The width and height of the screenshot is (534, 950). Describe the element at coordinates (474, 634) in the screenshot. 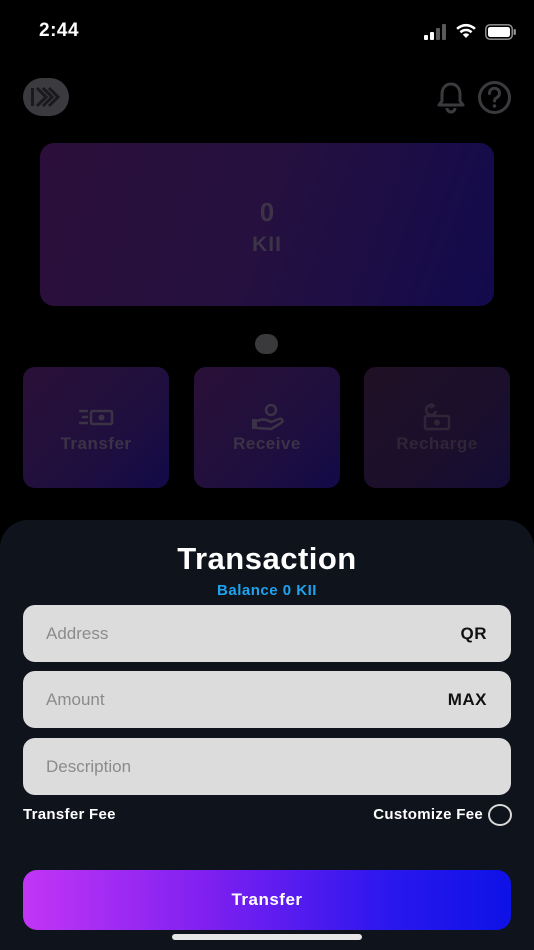

I see `qr-scan-button: QR` at that location.